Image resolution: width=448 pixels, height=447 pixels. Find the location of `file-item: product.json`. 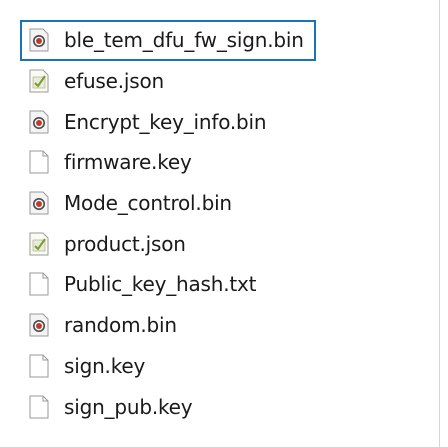

file-item: product.json is located at coordinates (168, 243).